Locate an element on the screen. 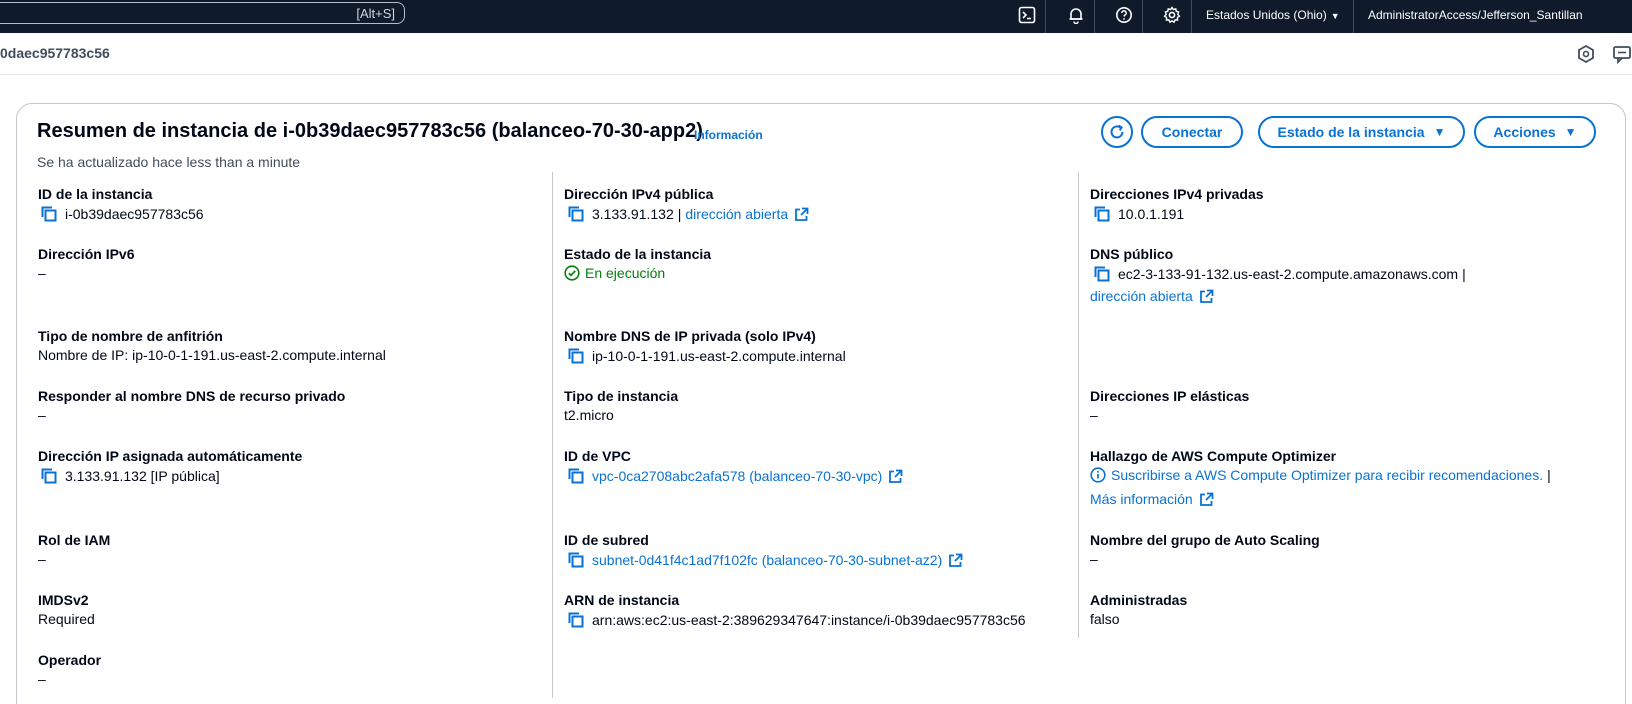 The height and width of the screenshot is (704, 1632). public-ipv4-label: Dirección IPv4 pública is located at coordinates (639, 194).